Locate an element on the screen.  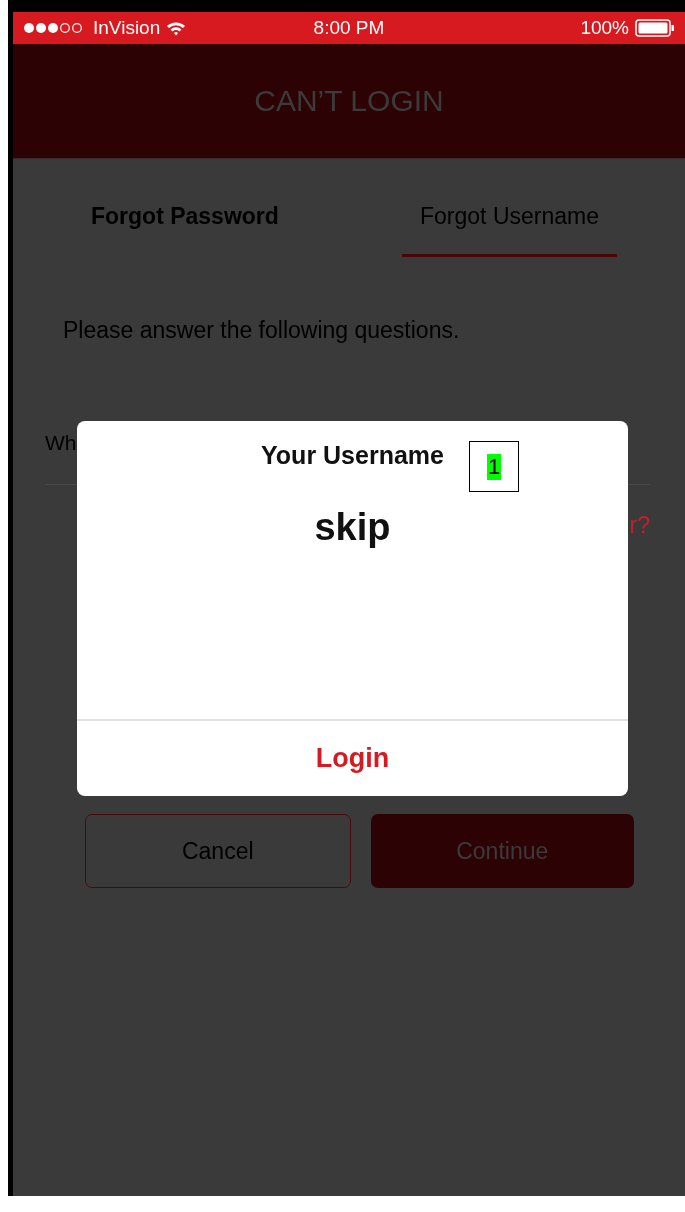
battery-percent: 100% is located at coordinates (604, 28).